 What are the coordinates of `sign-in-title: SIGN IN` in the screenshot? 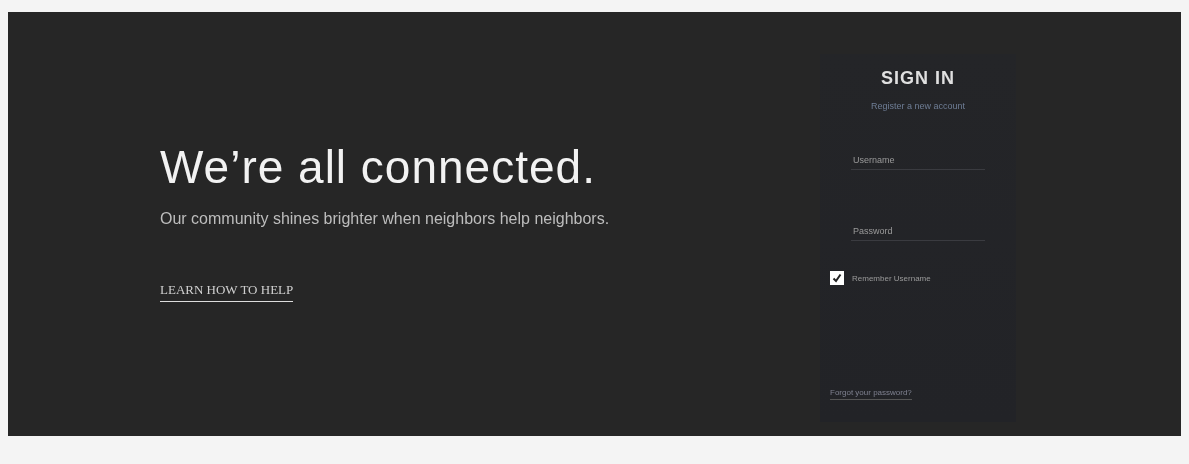 It's located at (918, 78).